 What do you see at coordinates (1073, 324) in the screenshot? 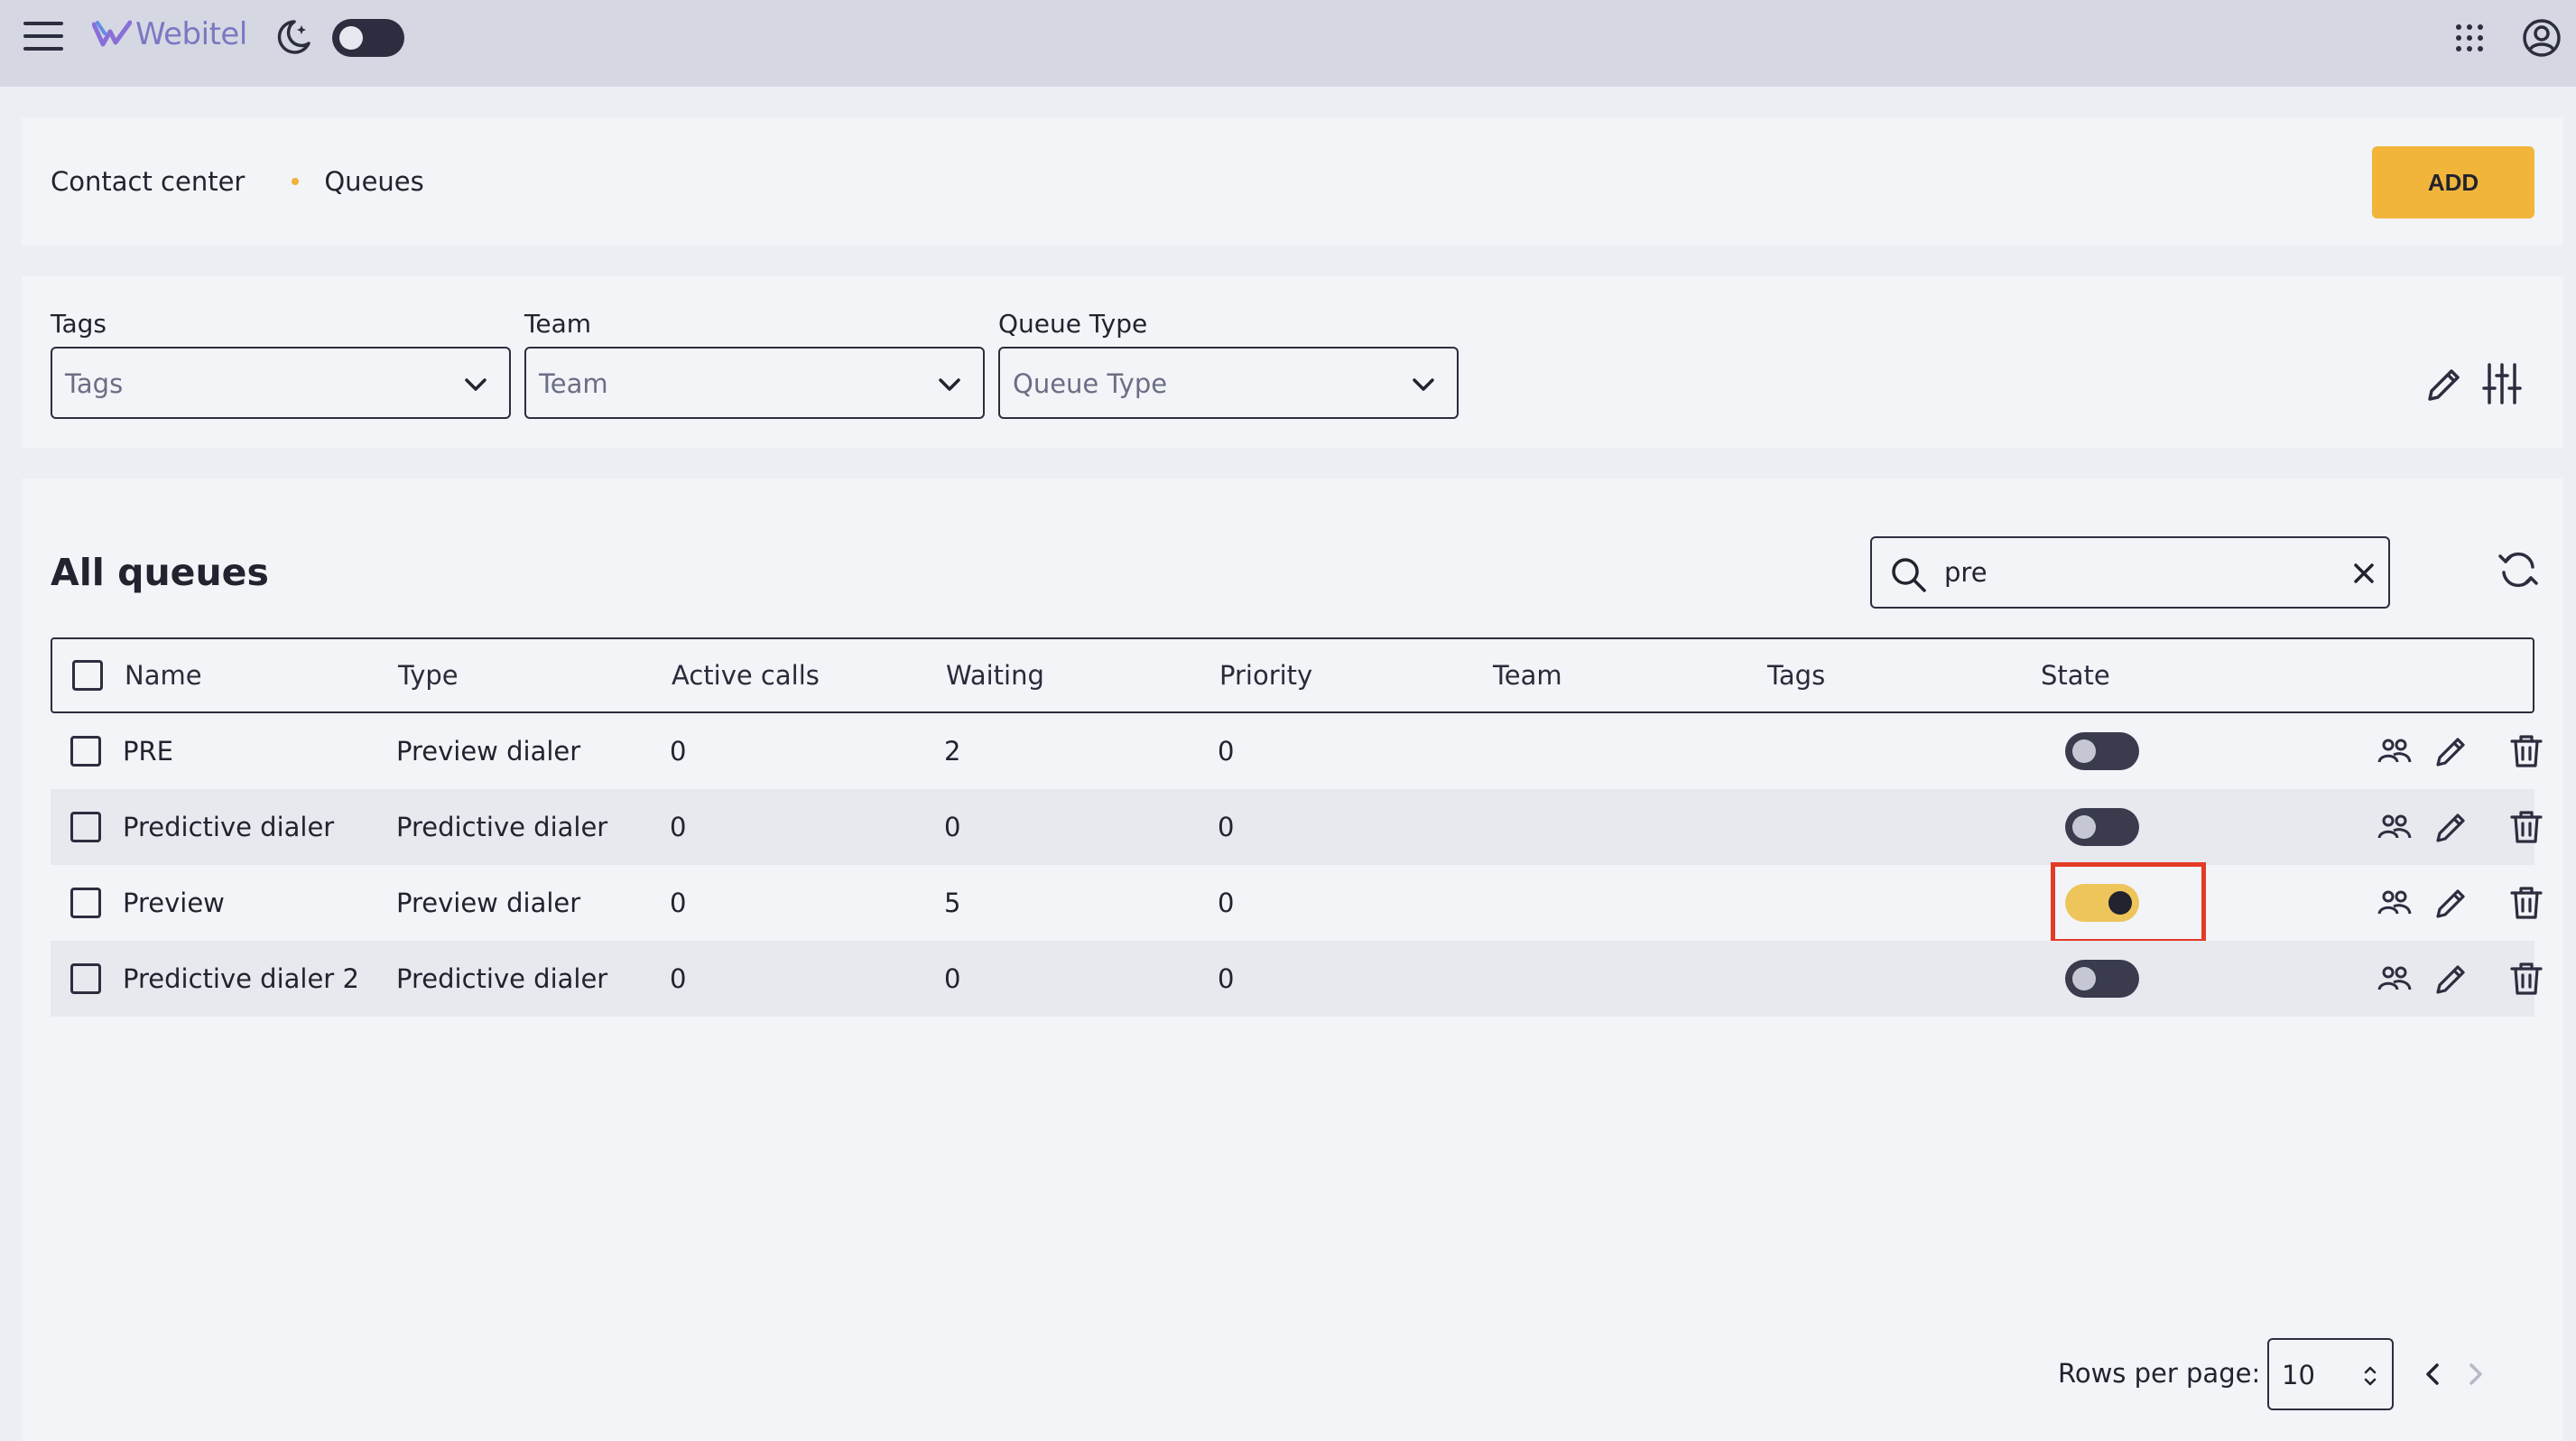
I see `queue-type-filter-label: Queue Type` at bounding box center [1073, 324].